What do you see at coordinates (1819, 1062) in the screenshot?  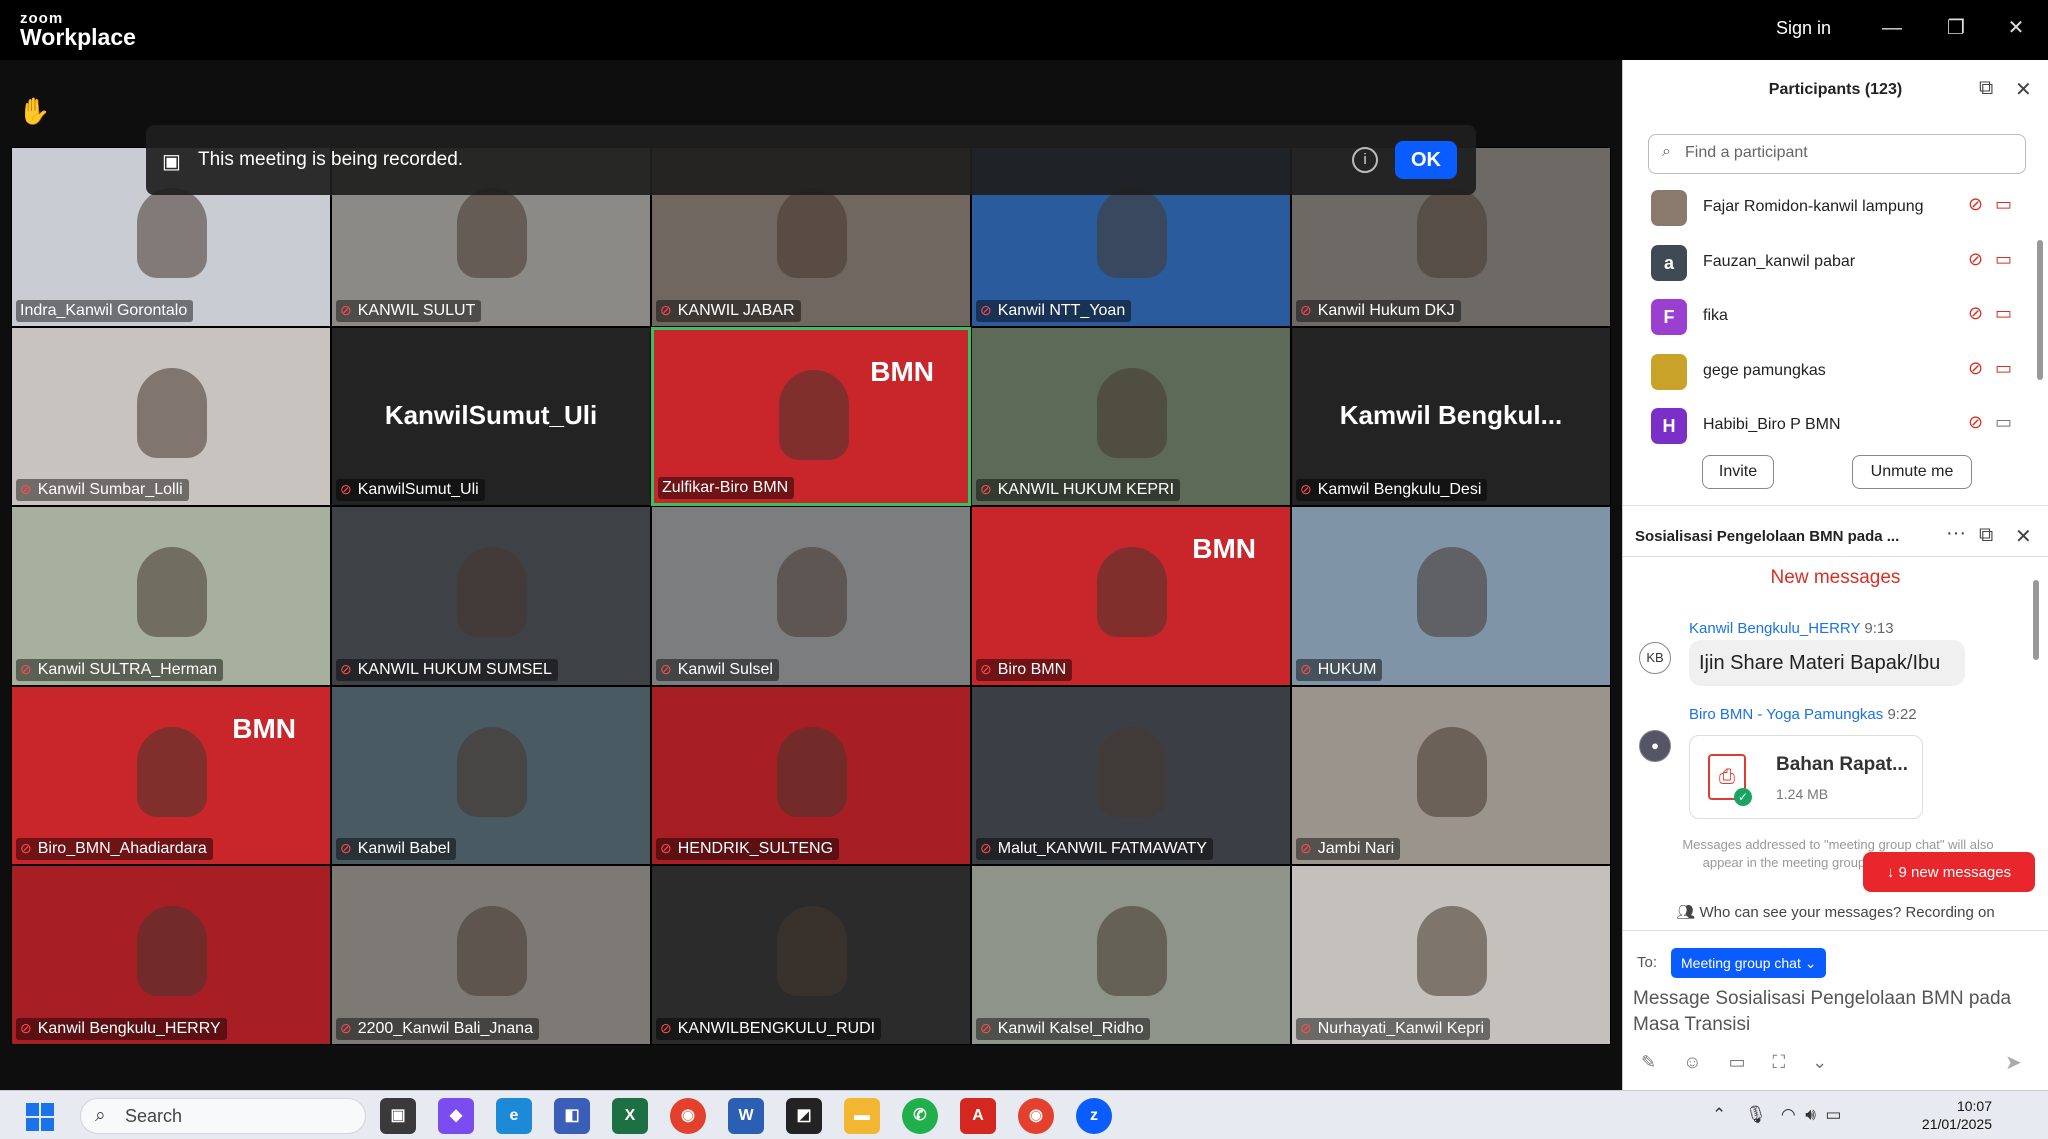 I see `chevron-down-icon: ⌄` at bounding box center [1819, 1062].